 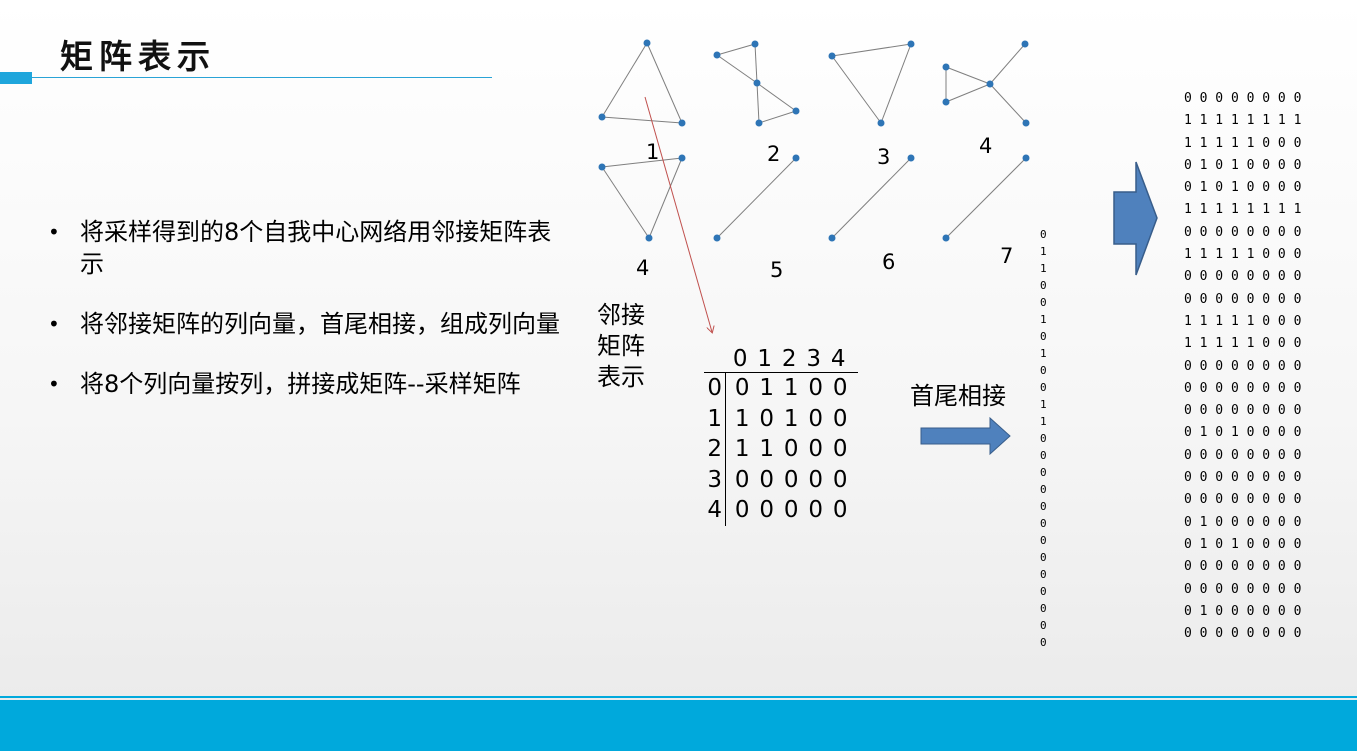 I want to click on sample-matrix-row: 0 1 0 0 0 0 0 0, so click(x=1243, y=611).